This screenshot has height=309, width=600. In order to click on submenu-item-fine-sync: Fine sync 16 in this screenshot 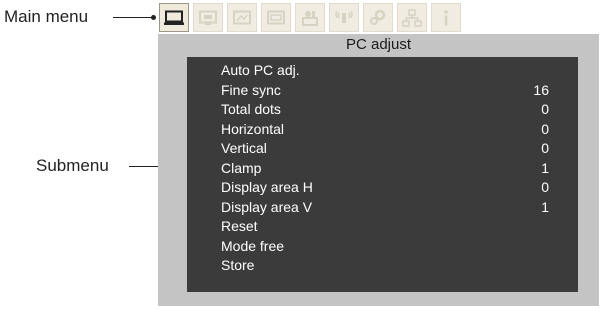, I will do `click(382, 90)`.